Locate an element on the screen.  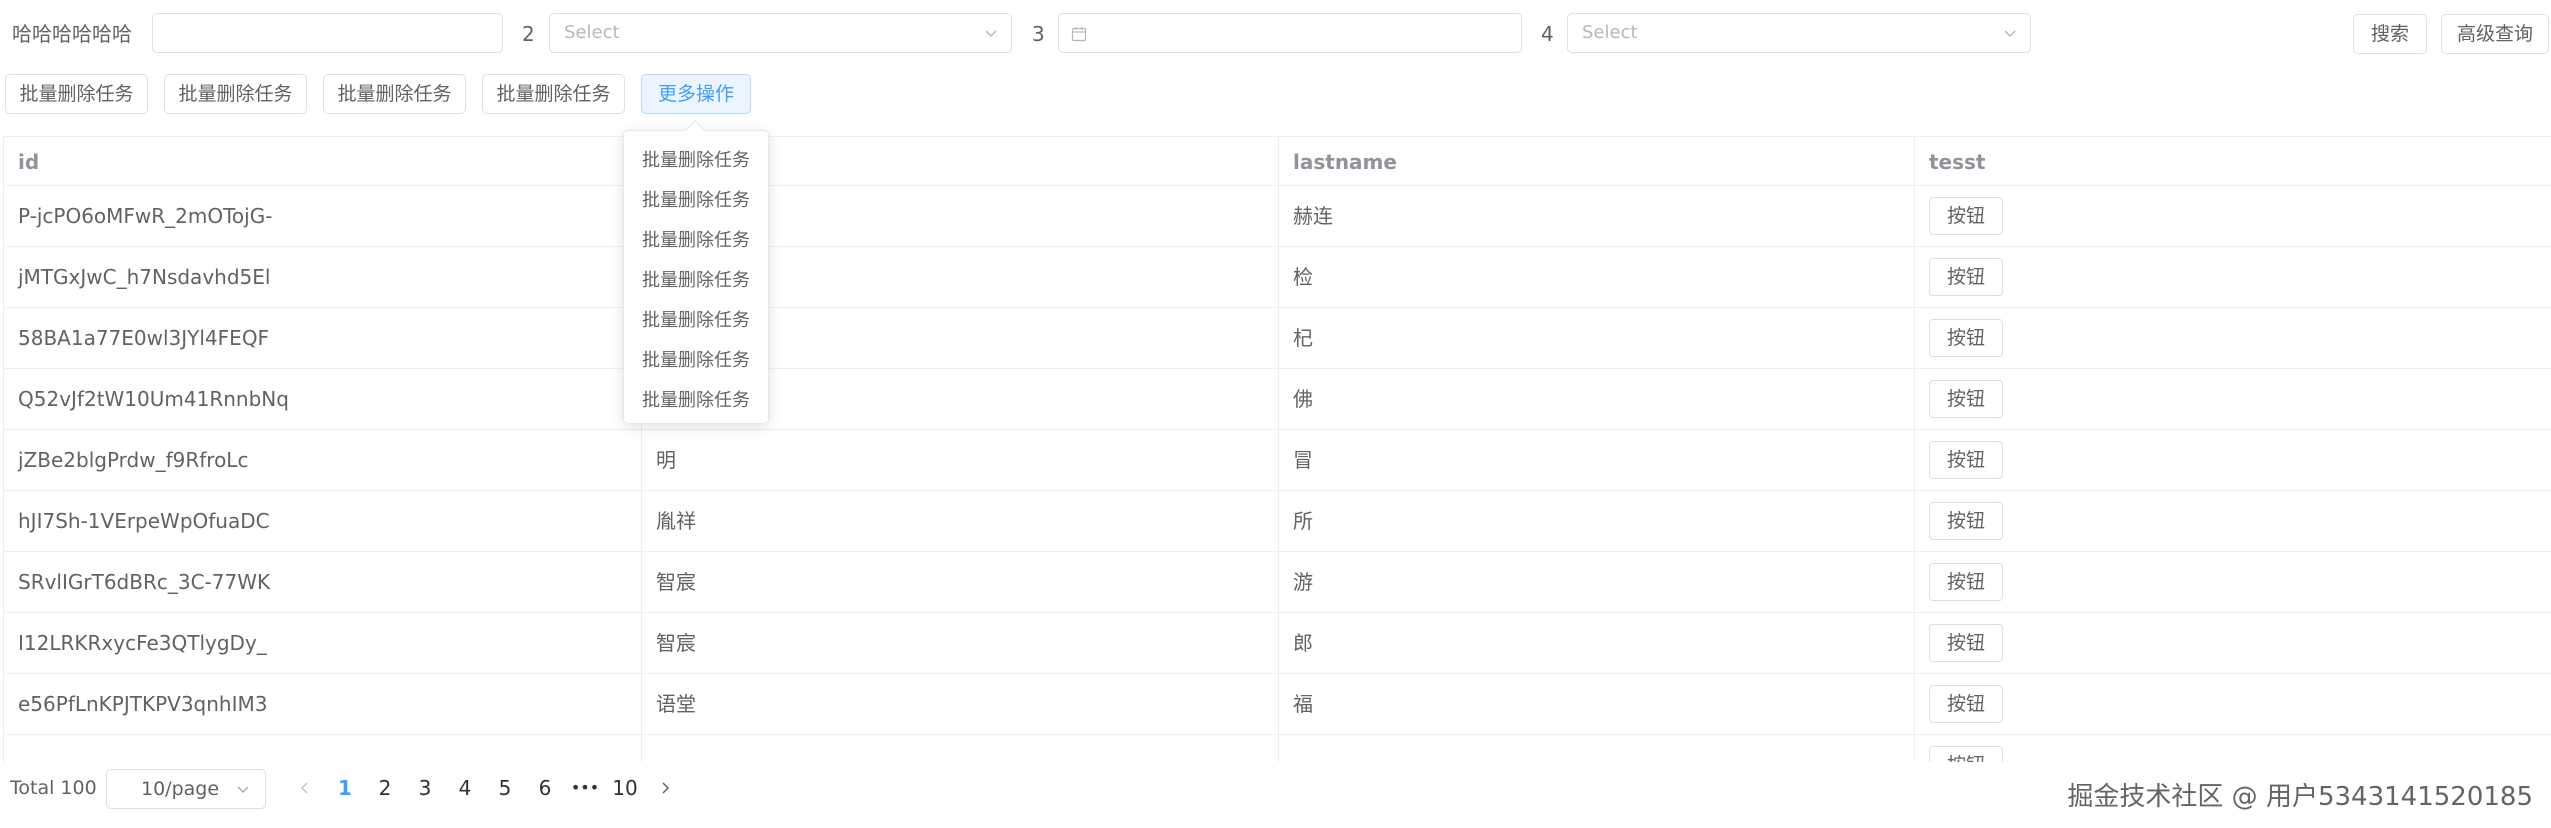
form-label-4: 4 is located at coordinates (1547, 34).